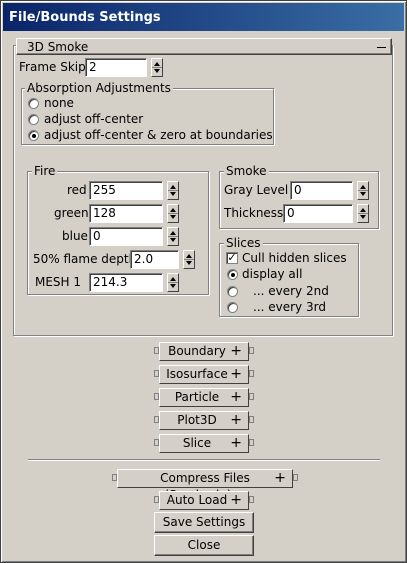  Describe the element at coordinates (318, 213) in the screenshot. I see `thickness-field: 0` at that location.